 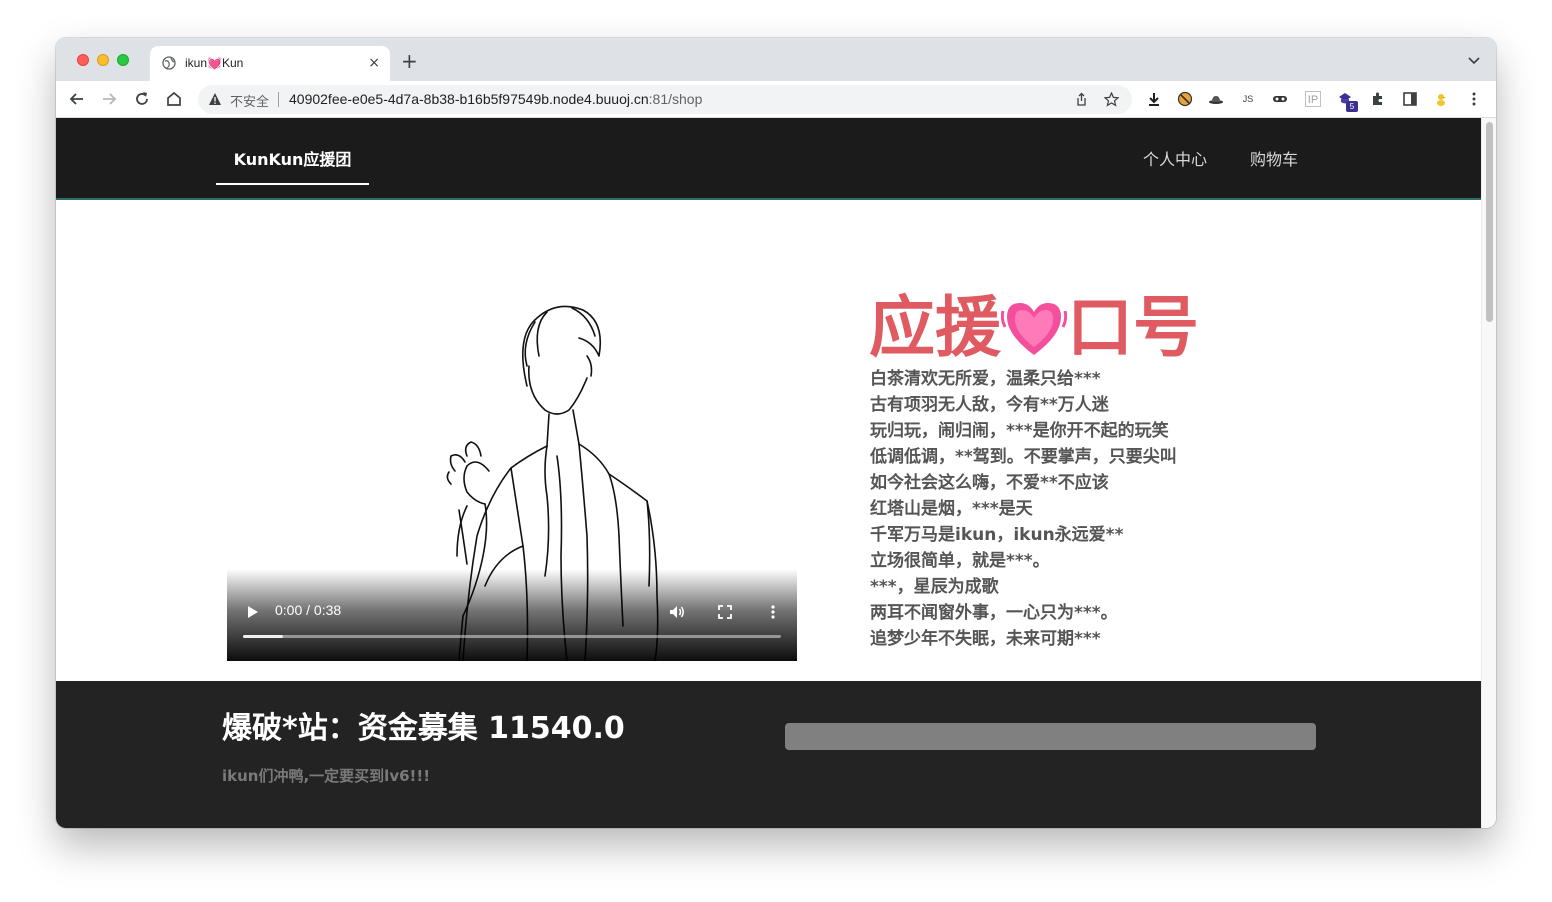 I want to click on slogan-line: 如今社会这么嗨，不爱**不应该, so click(x=989, y=483).